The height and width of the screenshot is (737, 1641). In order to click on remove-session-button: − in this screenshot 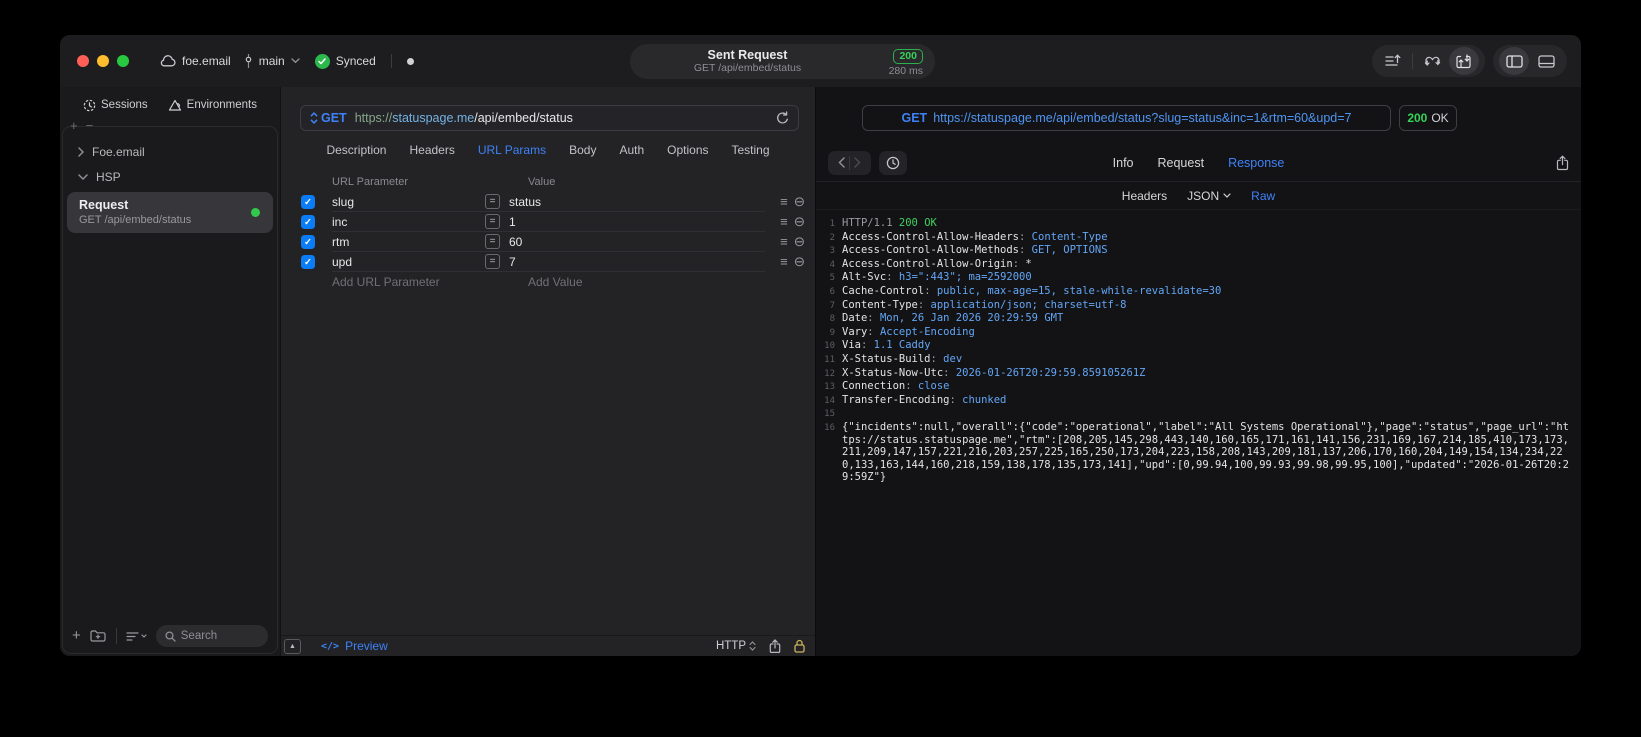, I will do `click(90, 125)`.